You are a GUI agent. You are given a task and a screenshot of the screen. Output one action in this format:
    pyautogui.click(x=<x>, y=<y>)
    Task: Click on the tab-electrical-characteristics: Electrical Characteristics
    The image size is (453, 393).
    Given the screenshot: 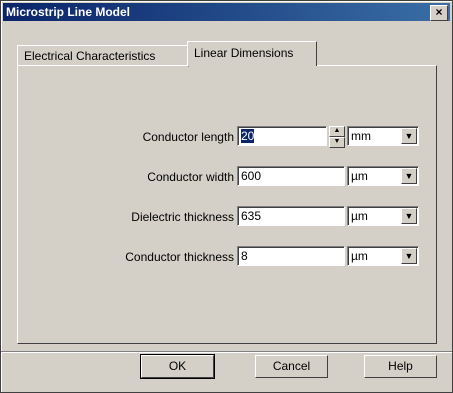 What is the action you would take?
    pyautogui.click(x=103, y=56)
    